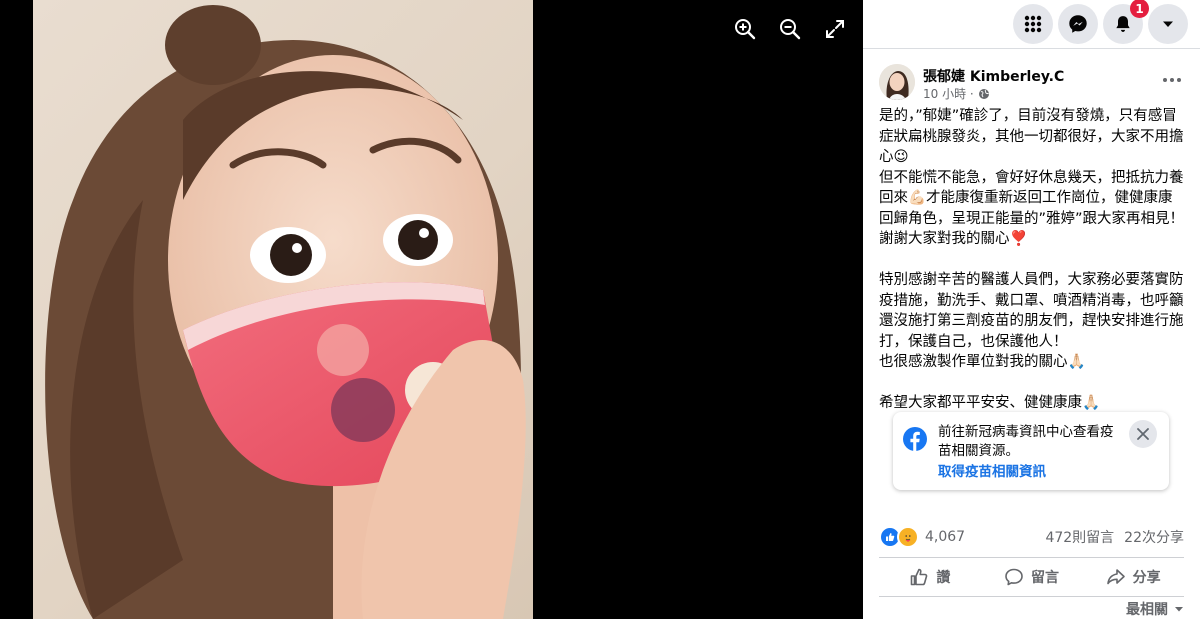 The width and height of the screenshot is (1200, 619). I want to click on author-name: 張郁婕 Kimberley.C, so click(993, 76).